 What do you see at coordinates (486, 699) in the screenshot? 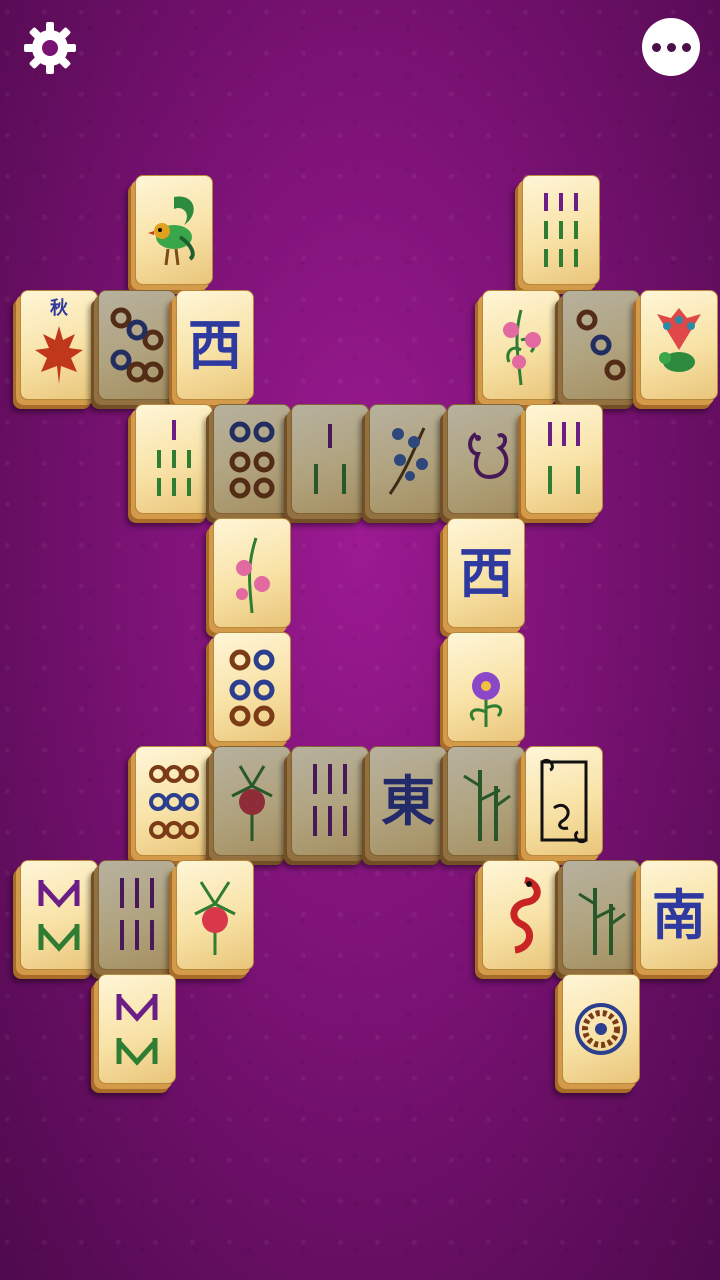
I see `chrysanthemum-icon` at bounding box center [486, 699].